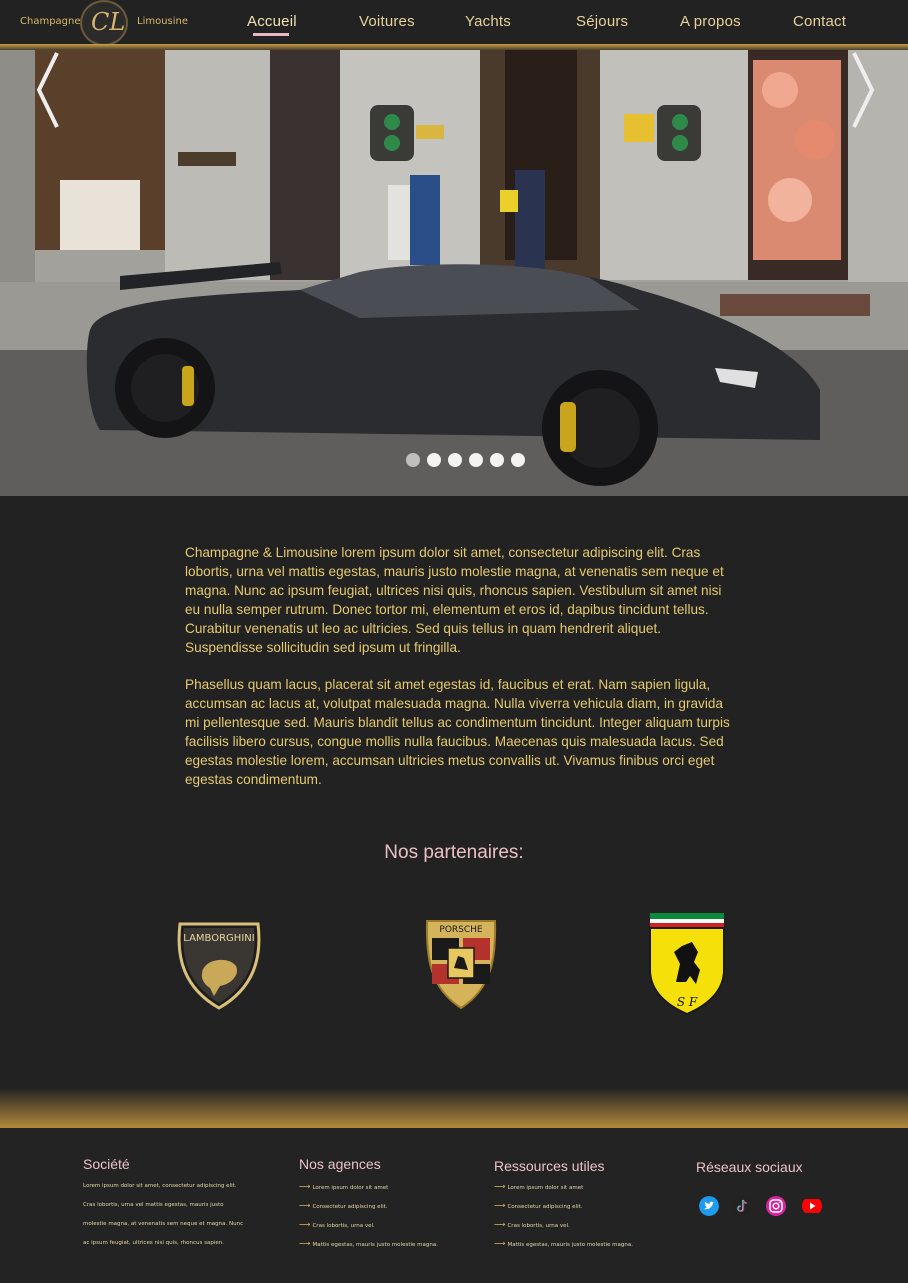  Describe the element at coordinates (819, 21) in the screenshot. I see `nav-contact: Contact` at that location.